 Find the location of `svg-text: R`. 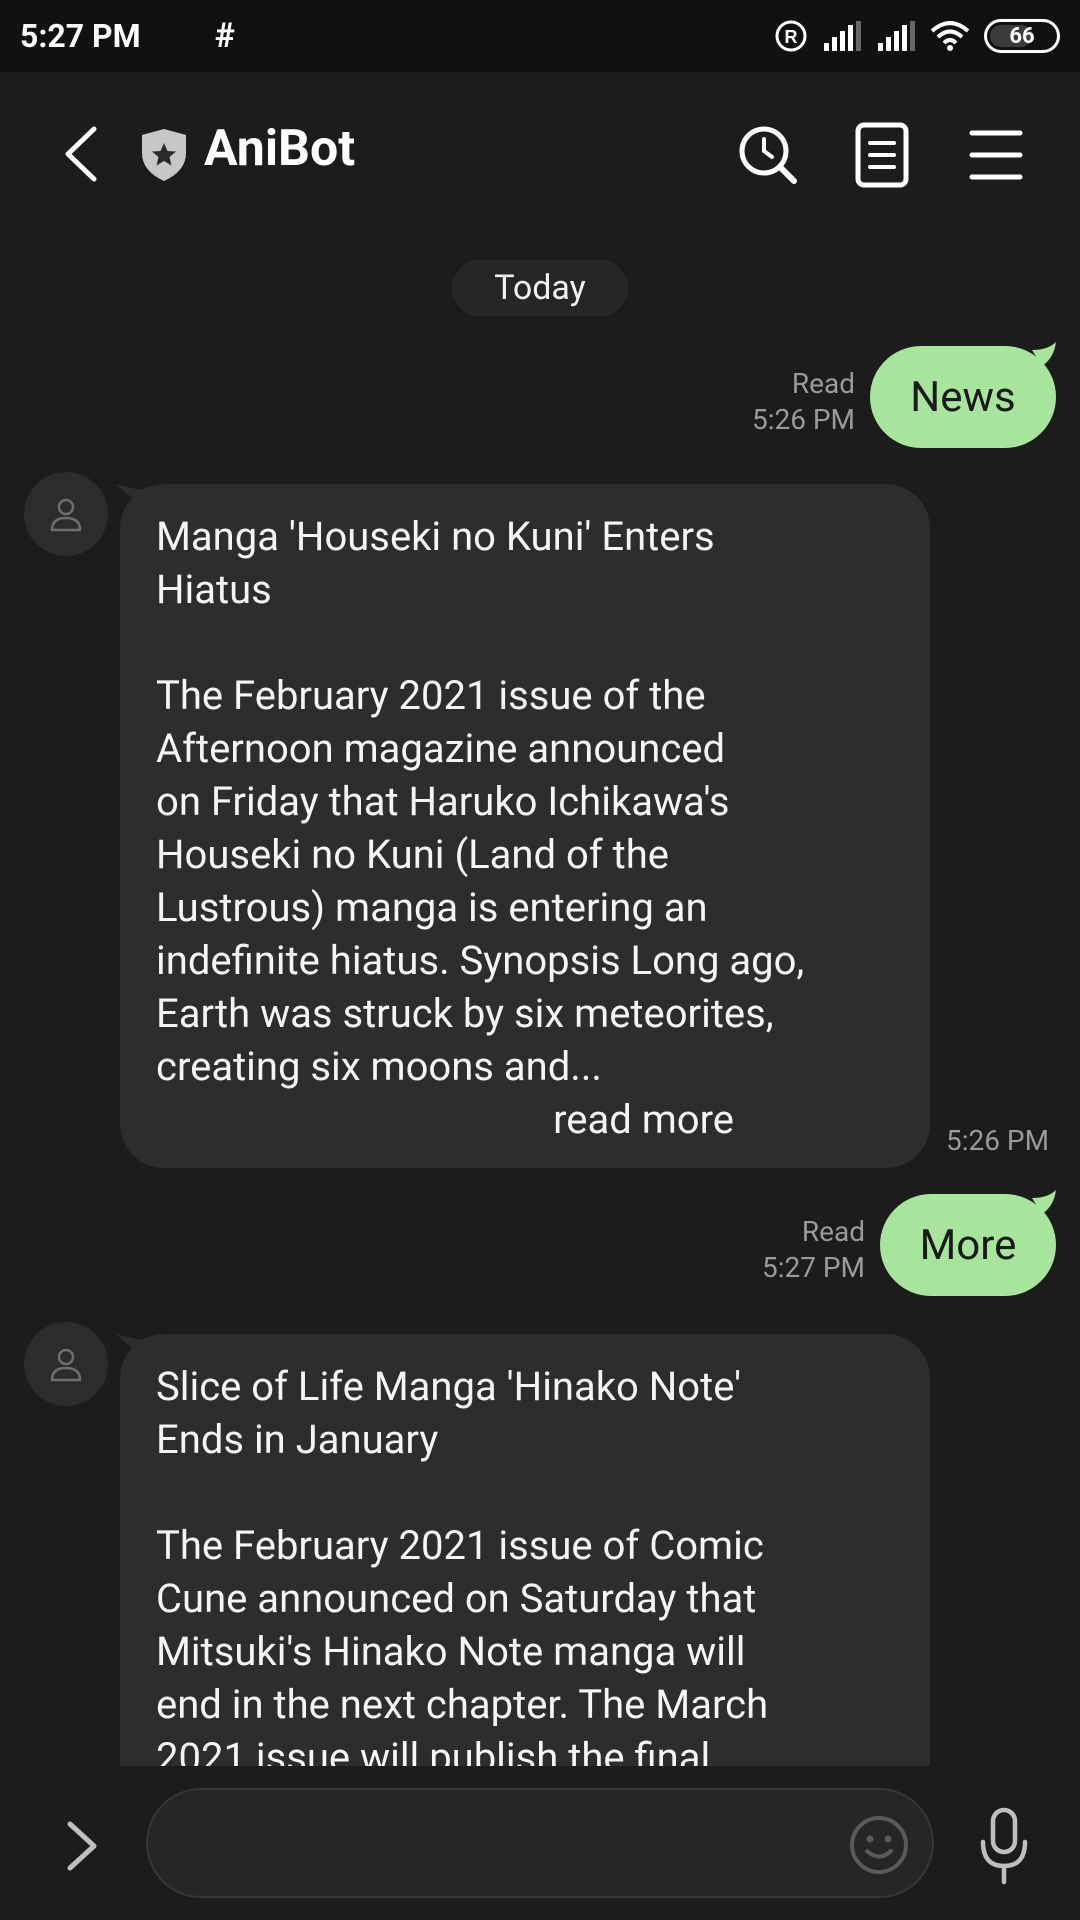

svg-text: R is located at coordinates (791, 37).